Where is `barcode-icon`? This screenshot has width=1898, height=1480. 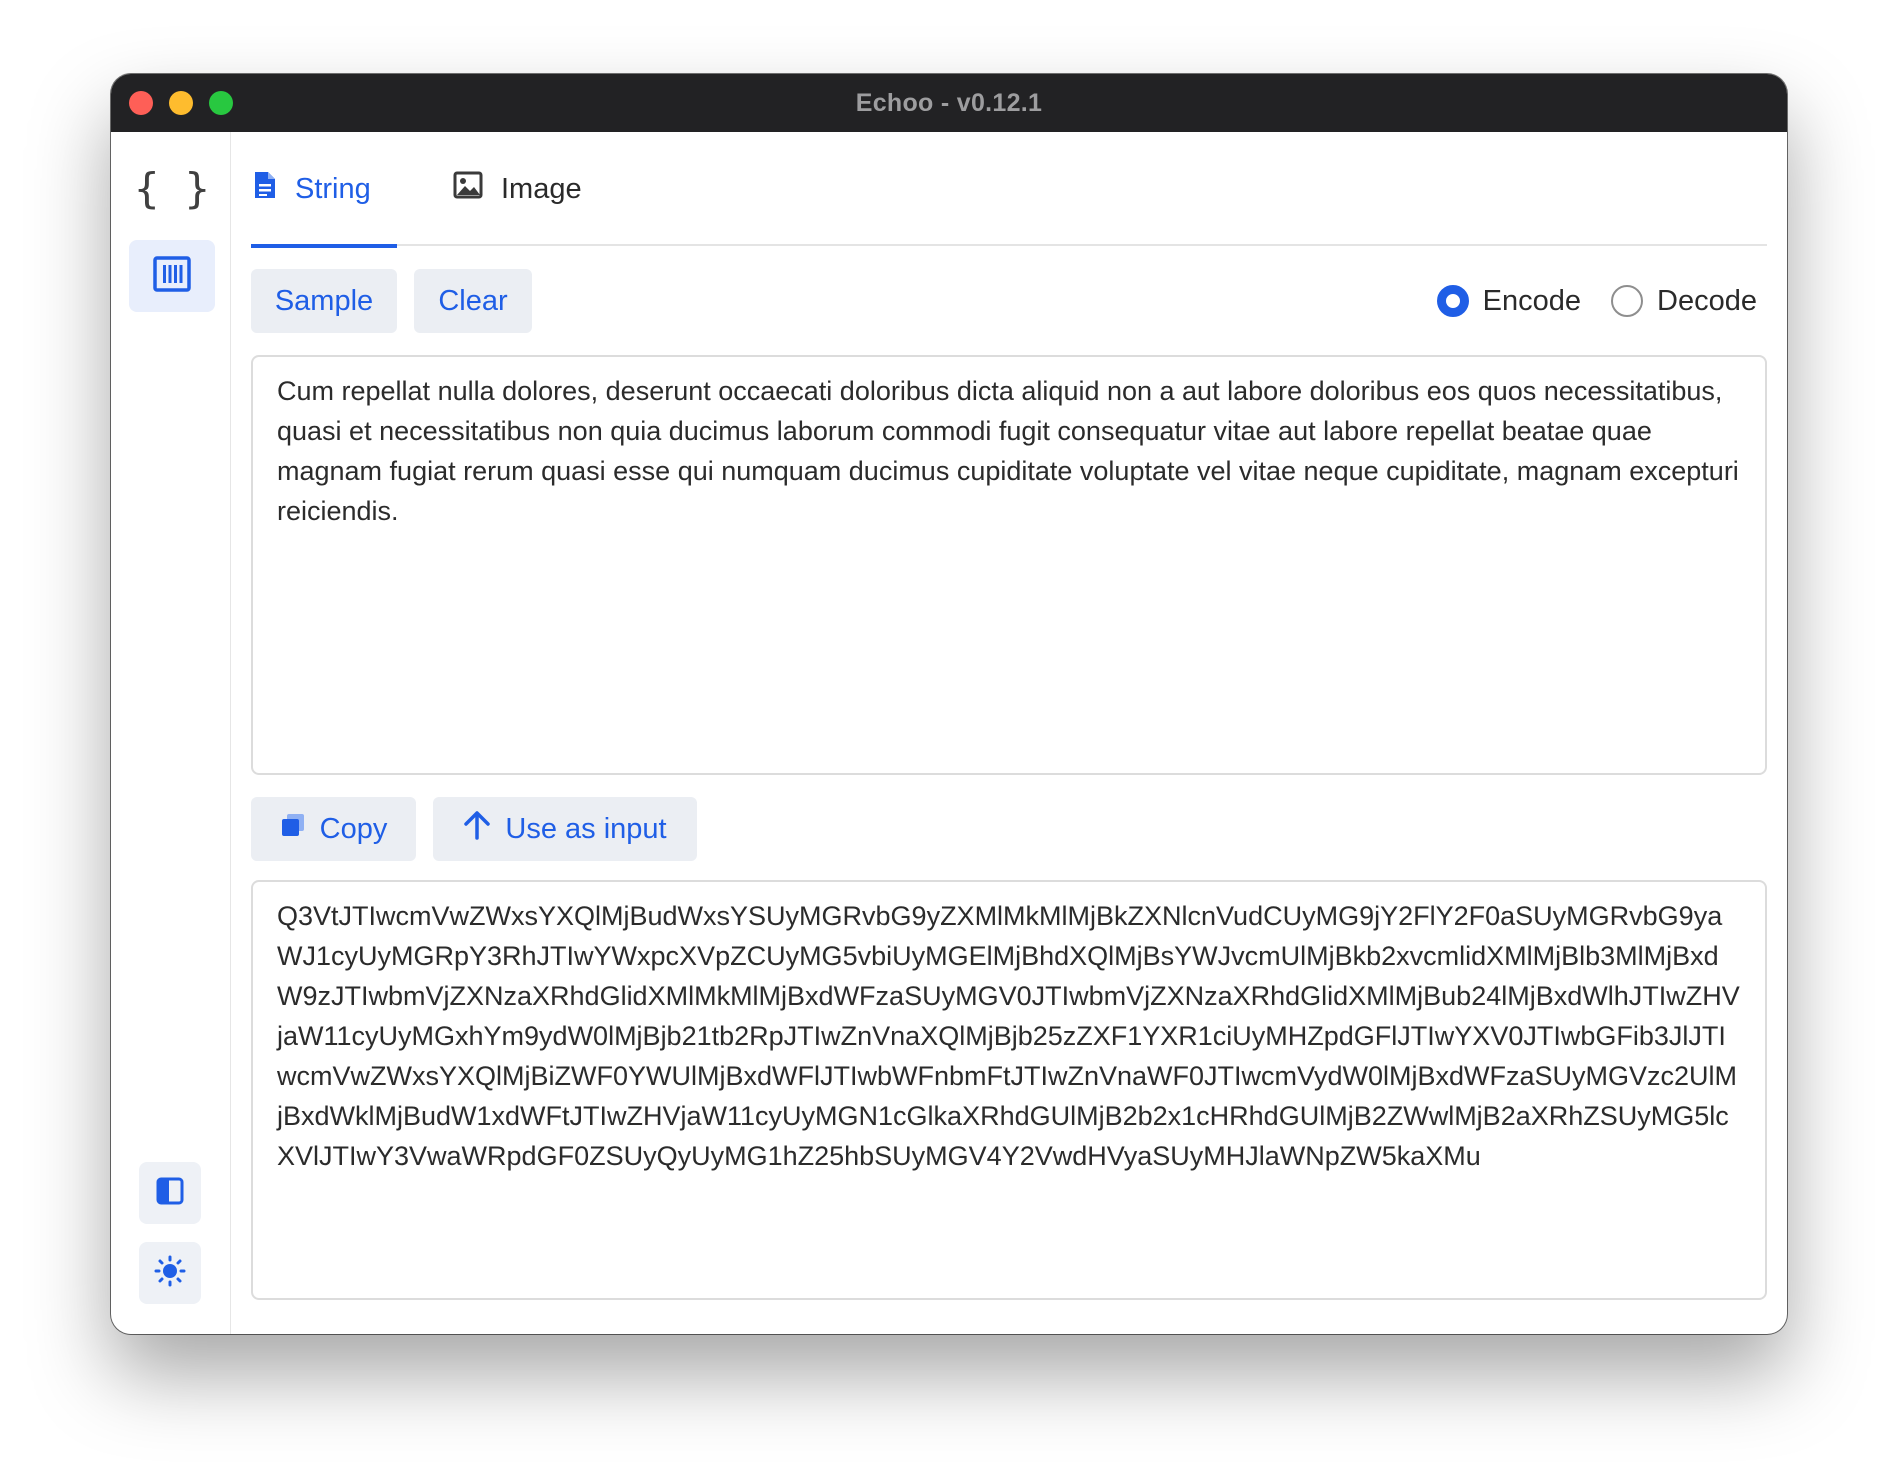
barcode-icon is located at coordinates (172, 276).